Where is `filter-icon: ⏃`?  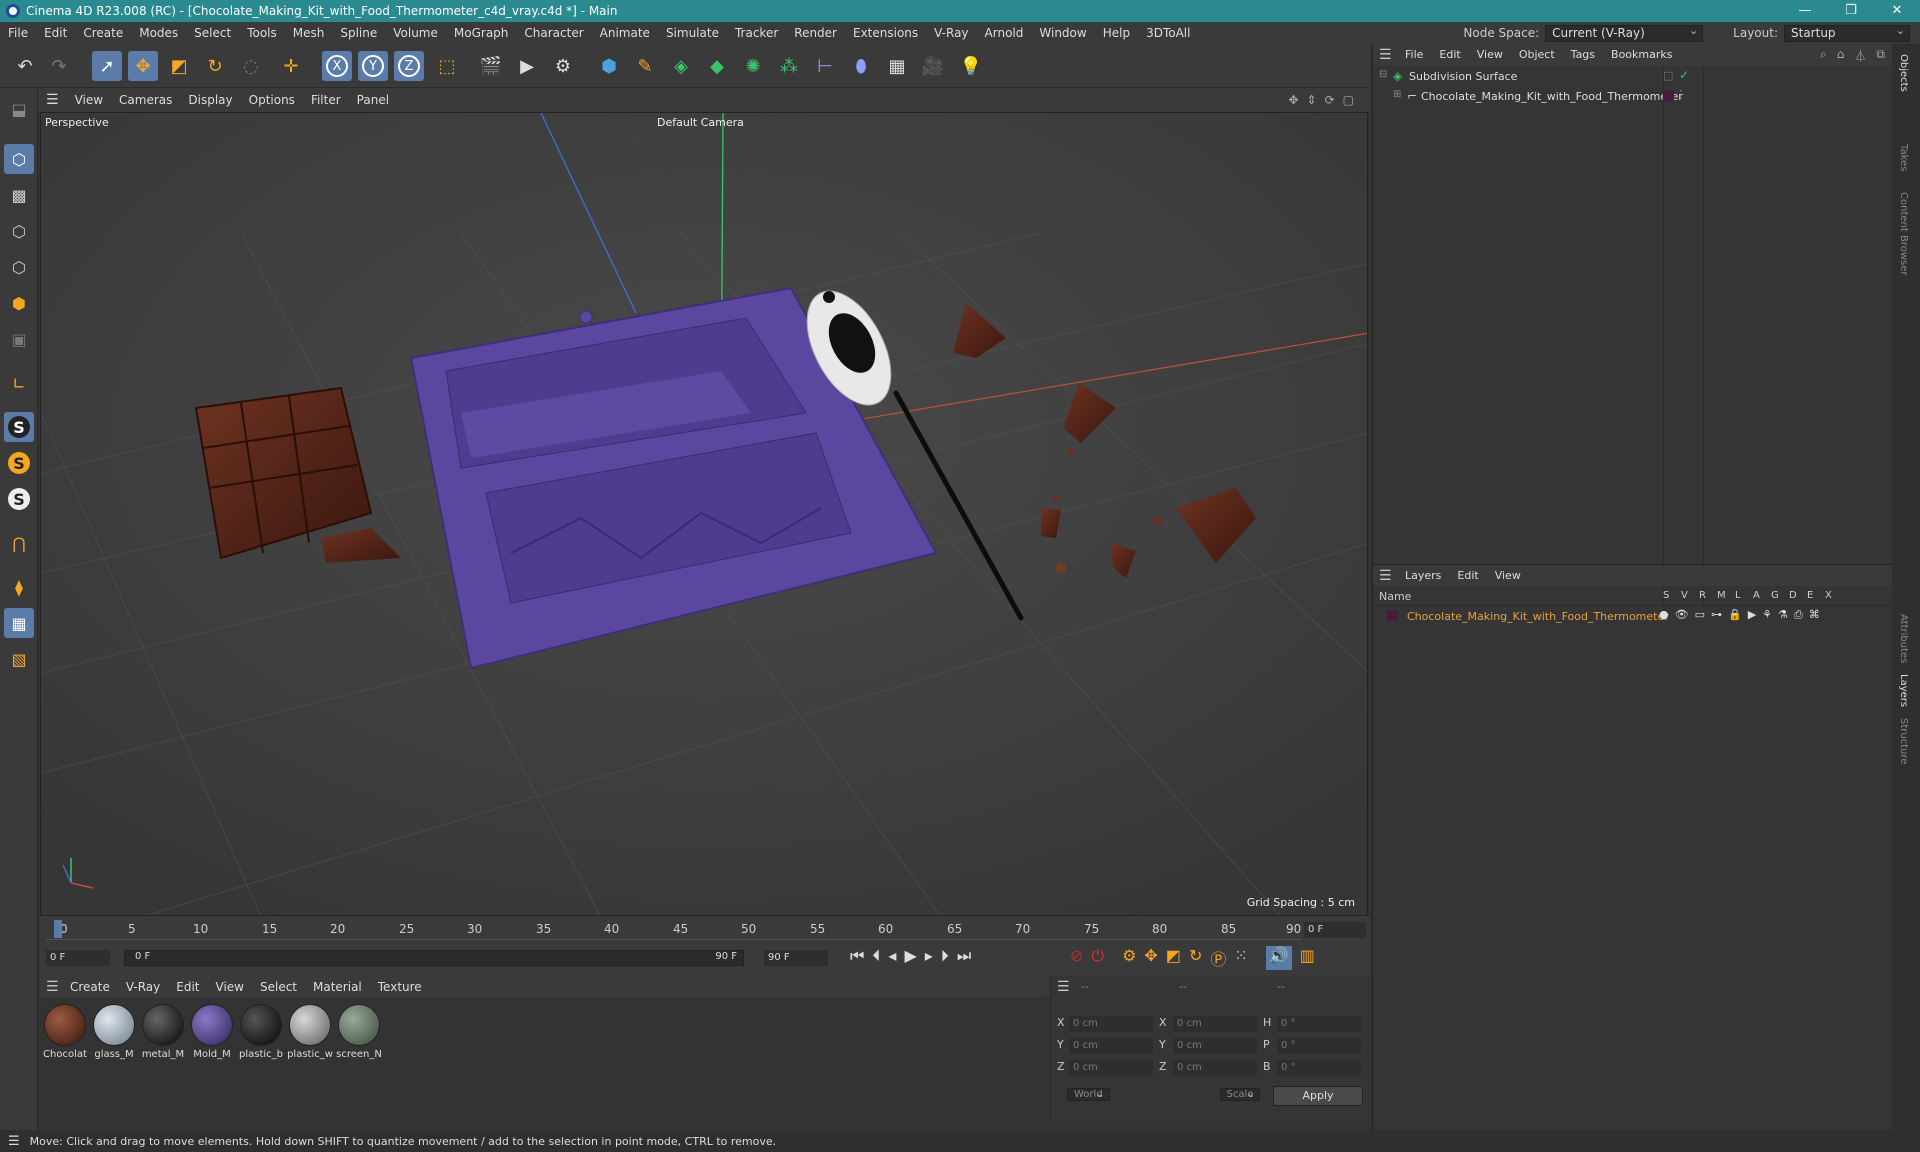
filter-icon: ⏃ is located at coordinates (1860, 55).